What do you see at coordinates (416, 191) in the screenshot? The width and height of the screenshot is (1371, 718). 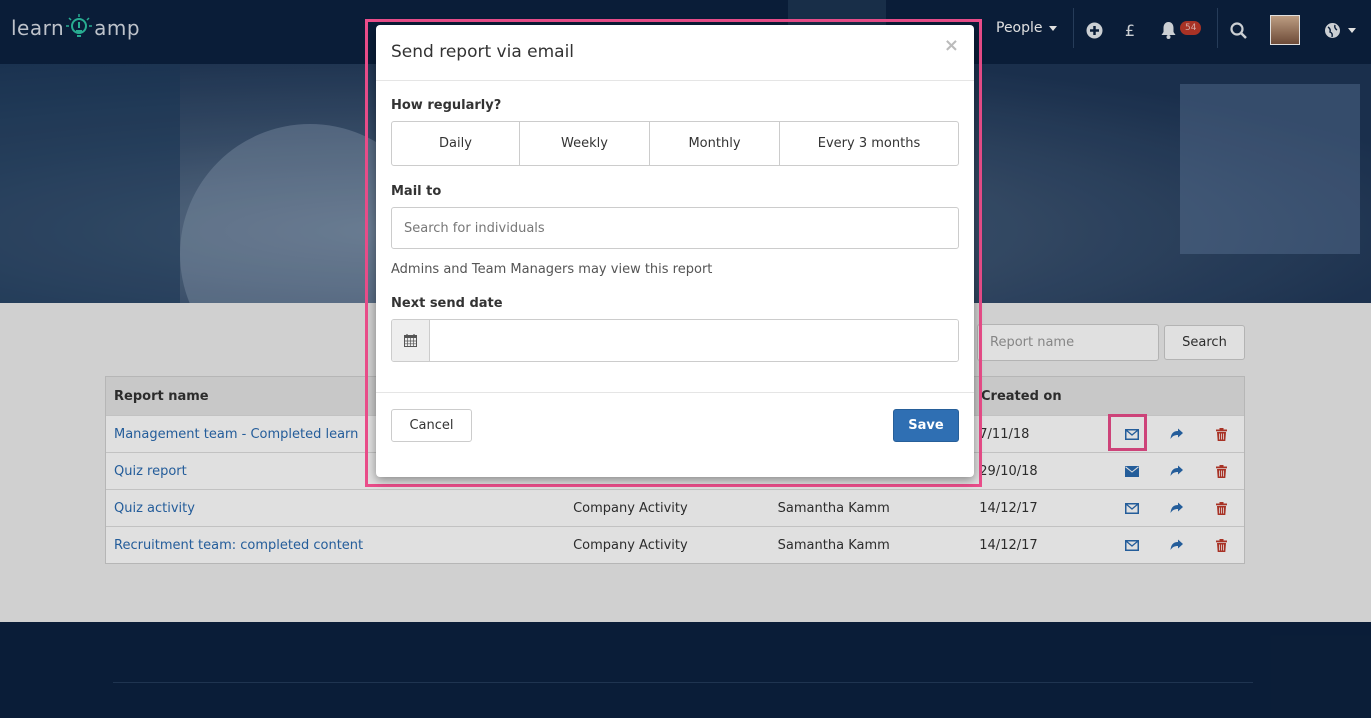 I see `mail-to-label: Mail to` at bounding box center [416, 191].